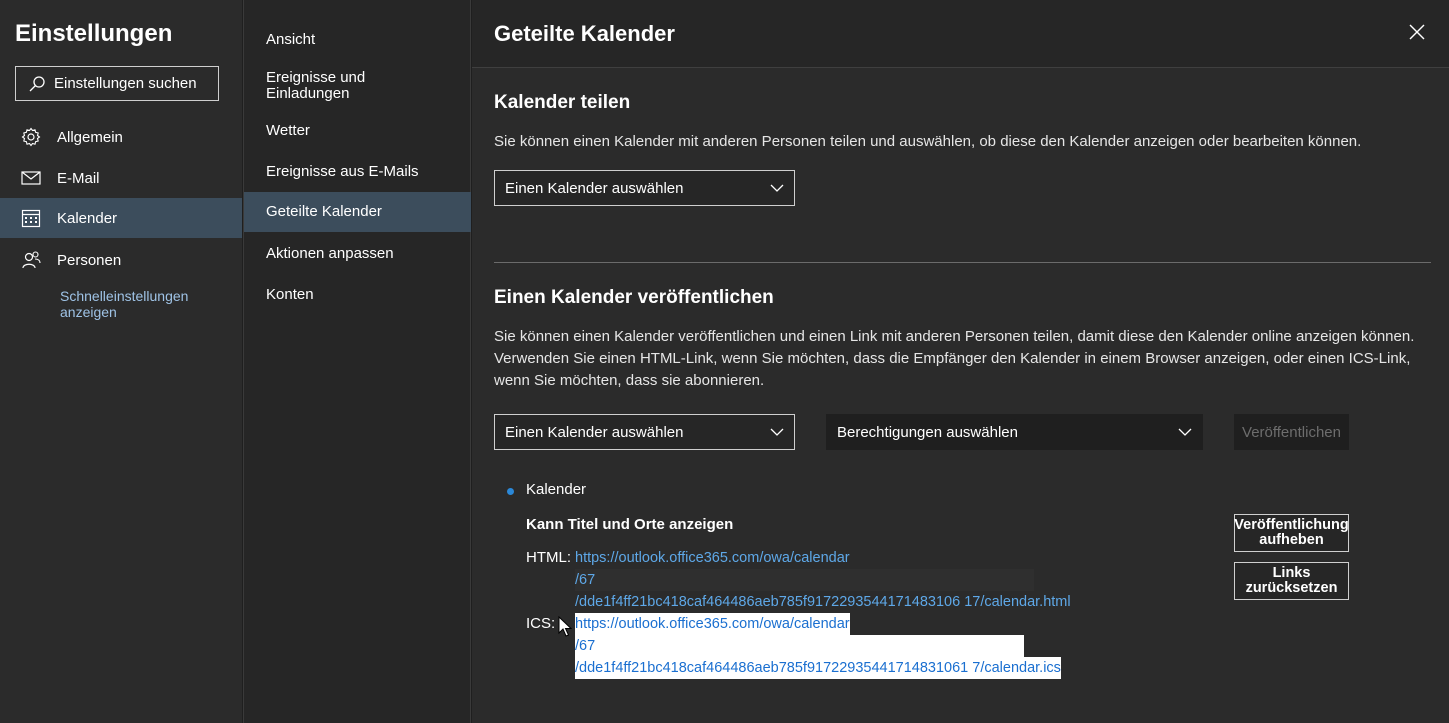 The width and height of the screenshot is (1449, 723). I want to click on close-icon, so click(1417, 32).